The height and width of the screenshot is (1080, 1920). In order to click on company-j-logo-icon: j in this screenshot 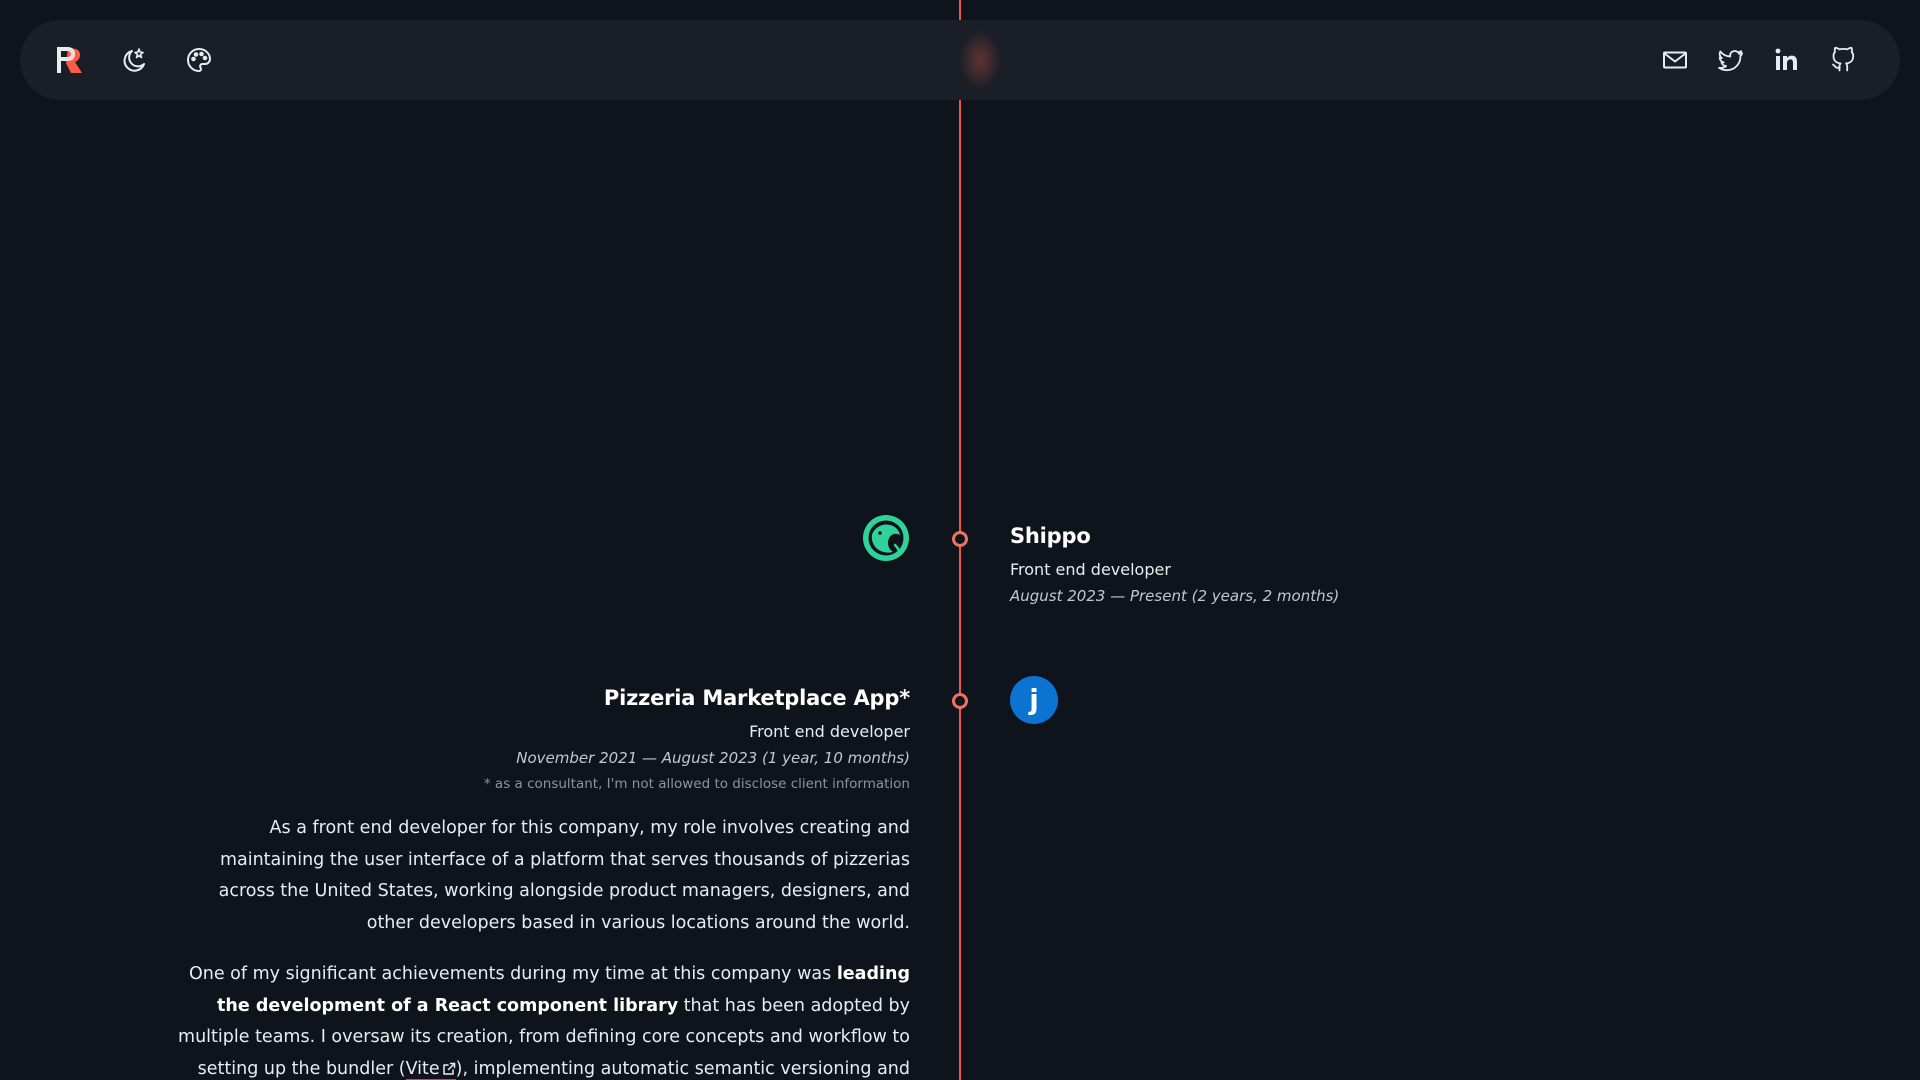, I will do `click(1034, 700)`.